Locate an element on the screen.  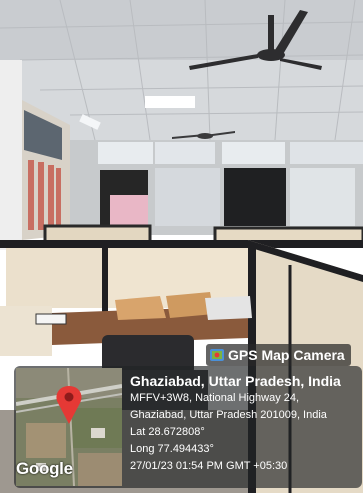
map-camera-icon is located at coordinates (217, 355).